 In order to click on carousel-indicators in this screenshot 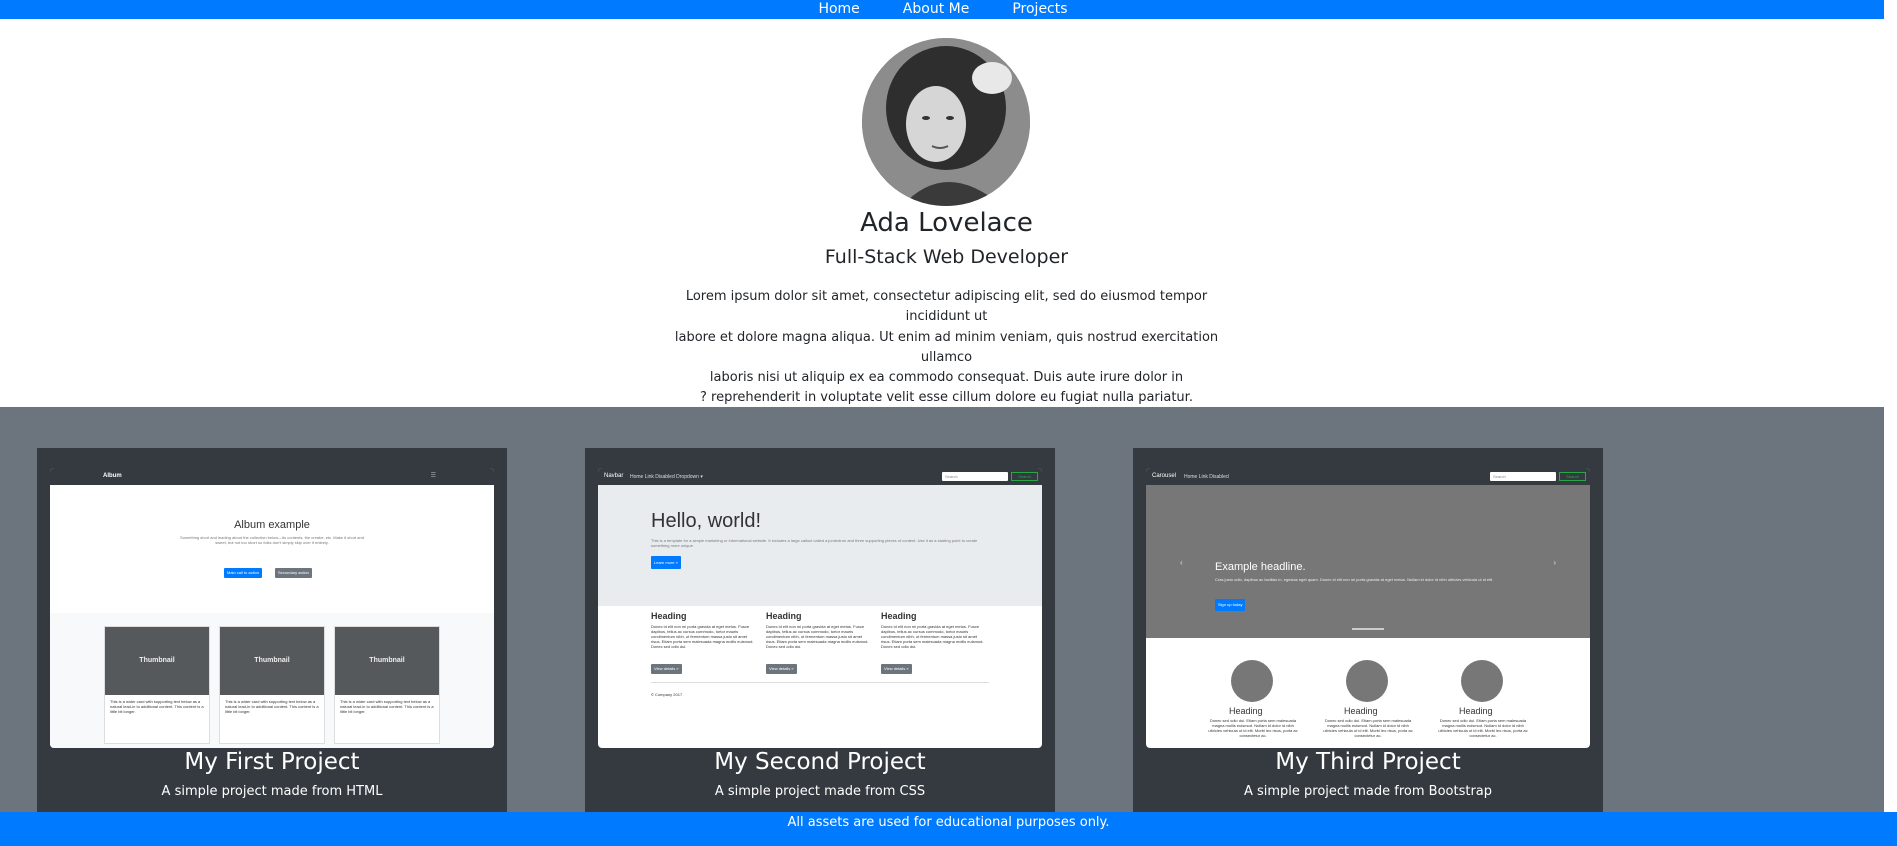, I will do `click(1368, 629)`.